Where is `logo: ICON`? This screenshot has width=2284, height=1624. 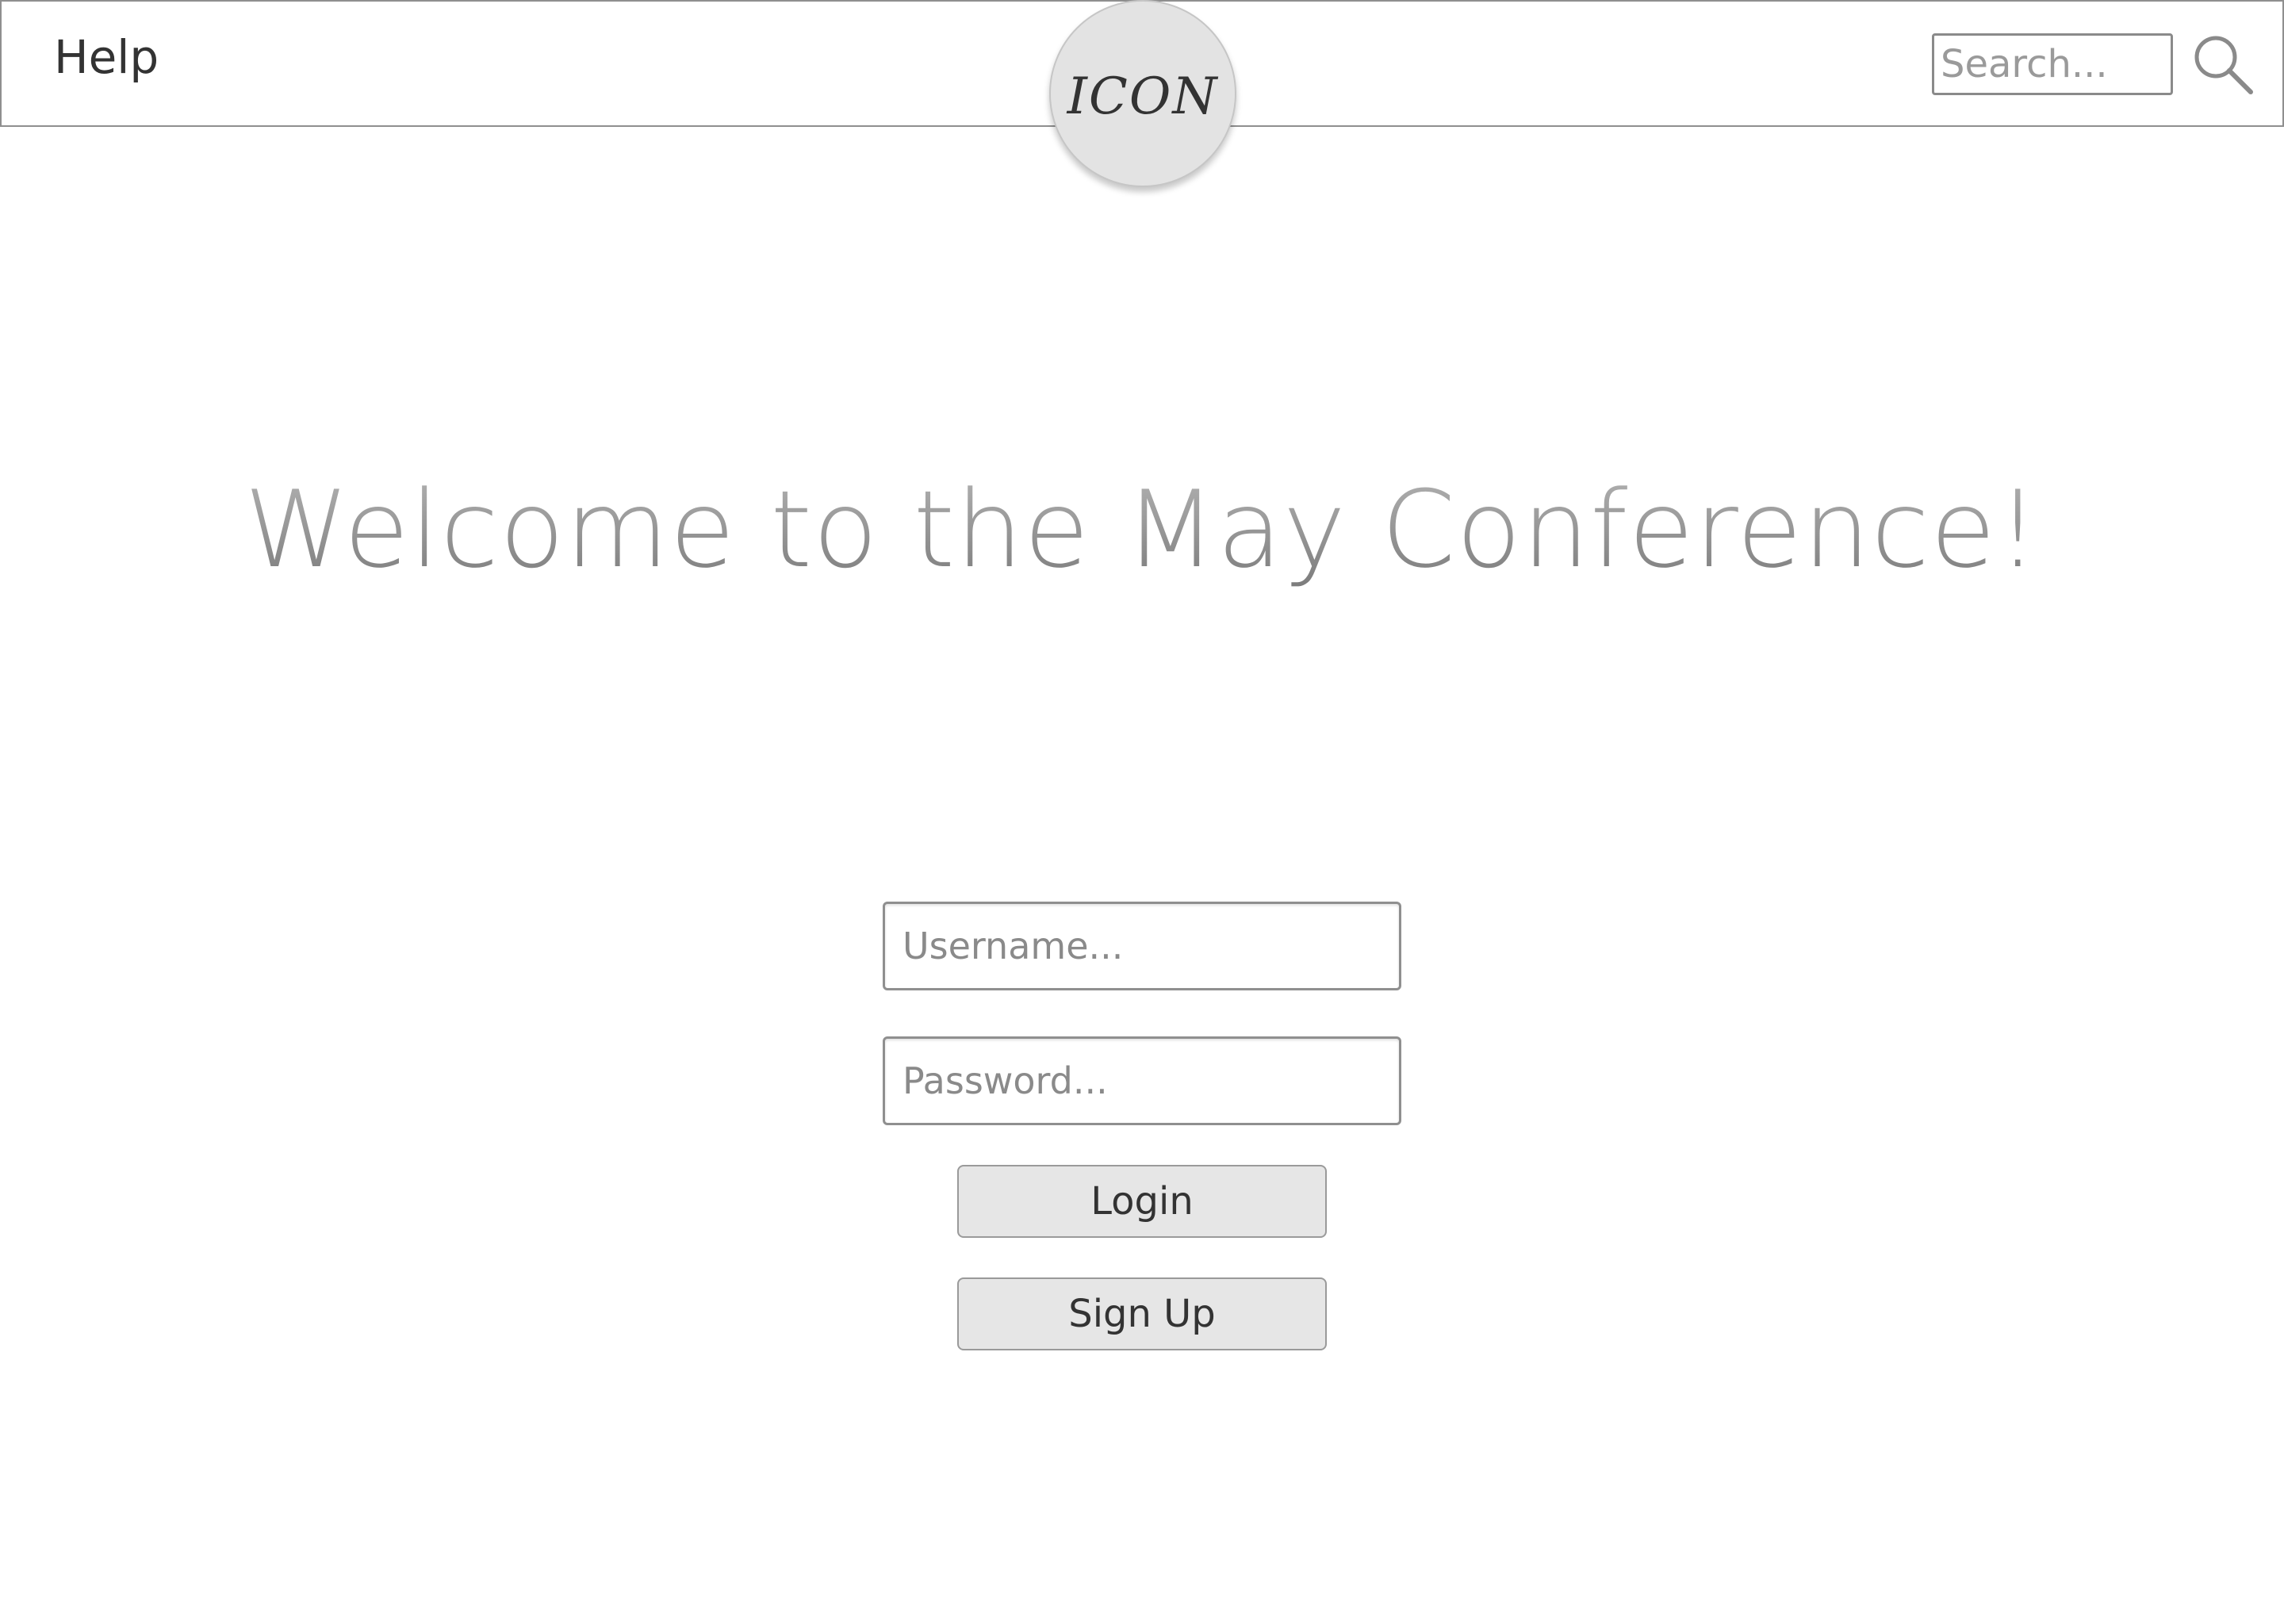 logo: ICON is located at coordinates (1142, 93).